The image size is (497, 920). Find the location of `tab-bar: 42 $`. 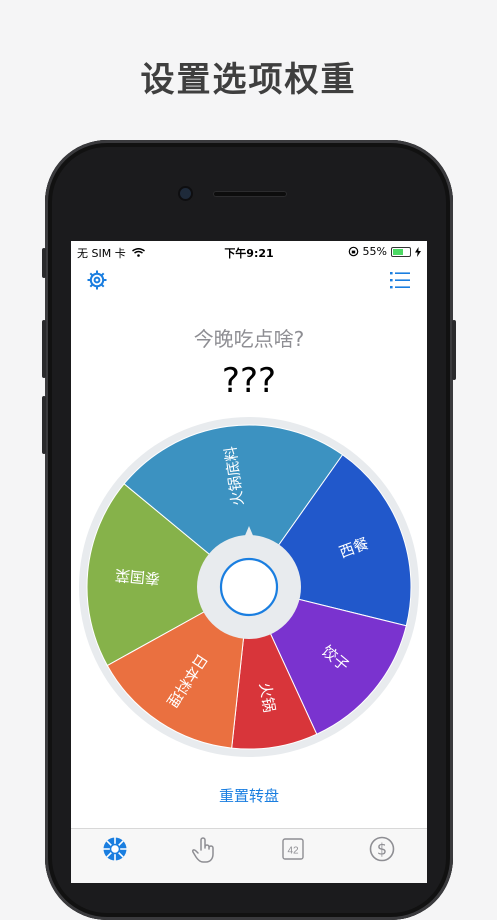

tab-bar: 42 $ is located at coordinates (249, 855).